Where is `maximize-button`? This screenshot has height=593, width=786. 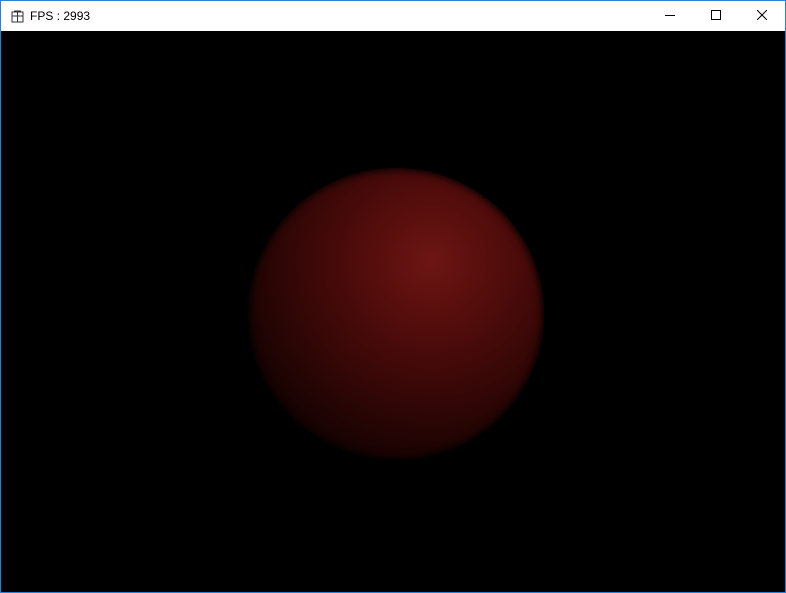
maximize-button is located at coordinates (716, 16).